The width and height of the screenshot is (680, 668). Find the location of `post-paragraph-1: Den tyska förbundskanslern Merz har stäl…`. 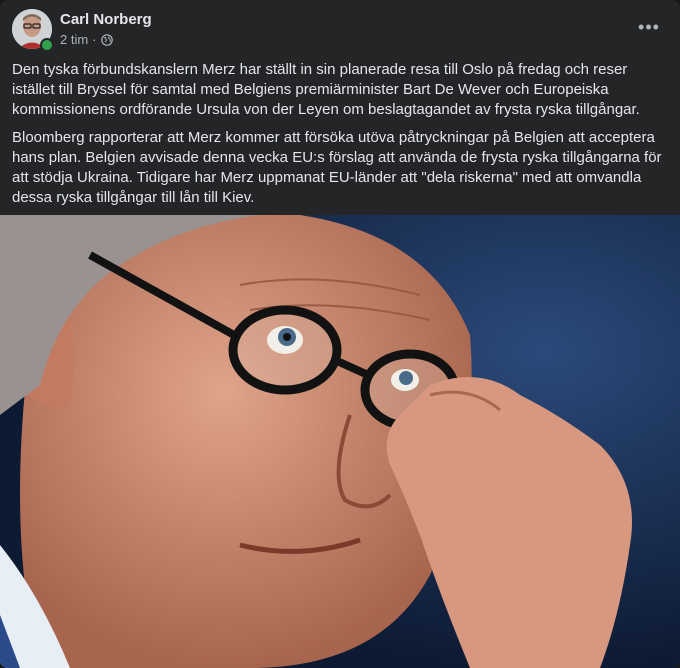

post-paragraph-1: Den tyska förbundskanslern Merz har stäl… is located at coordinates (326, 89).